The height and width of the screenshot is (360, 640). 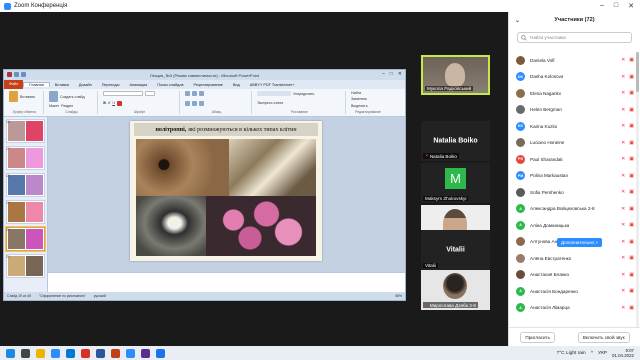 I want to click on quick-access-toolbar, so click(x=16, y=74).